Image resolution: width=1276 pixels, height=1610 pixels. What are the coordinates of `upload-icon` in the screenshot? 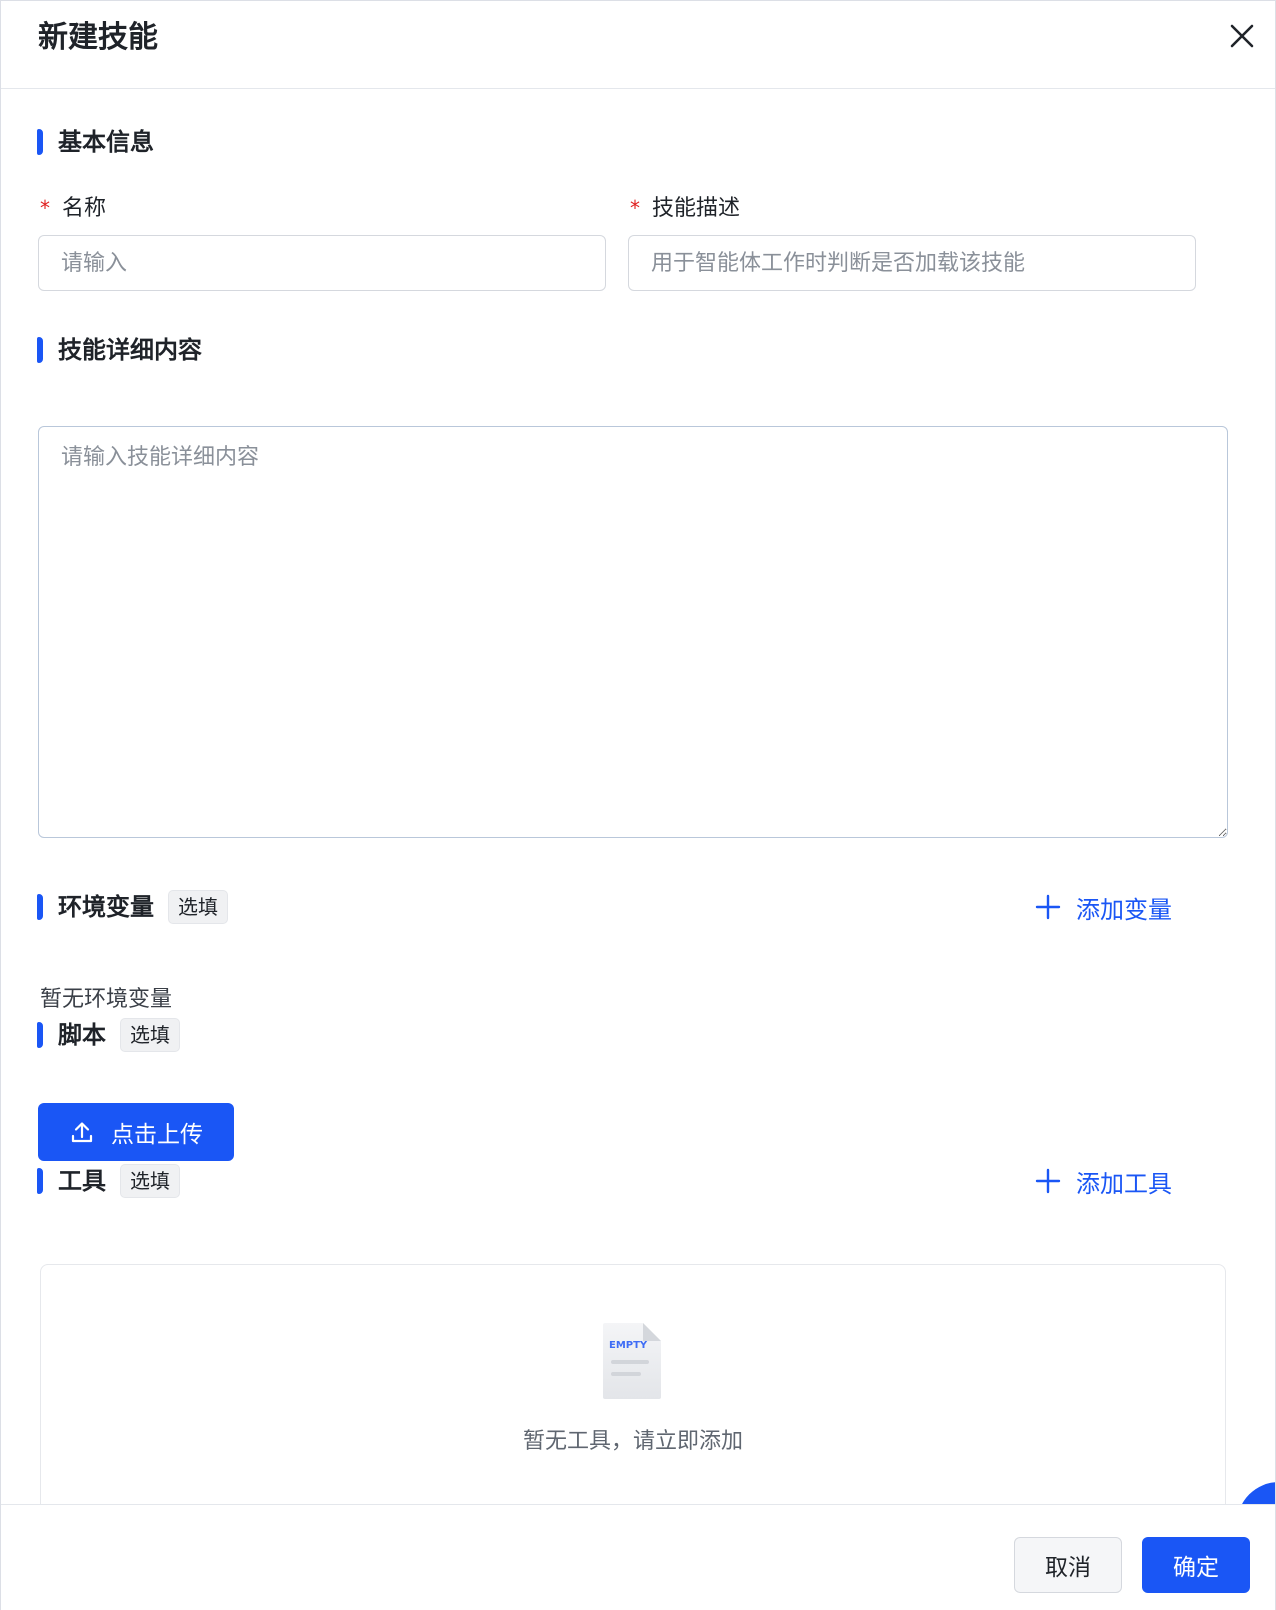 It's located at (82, 1132).